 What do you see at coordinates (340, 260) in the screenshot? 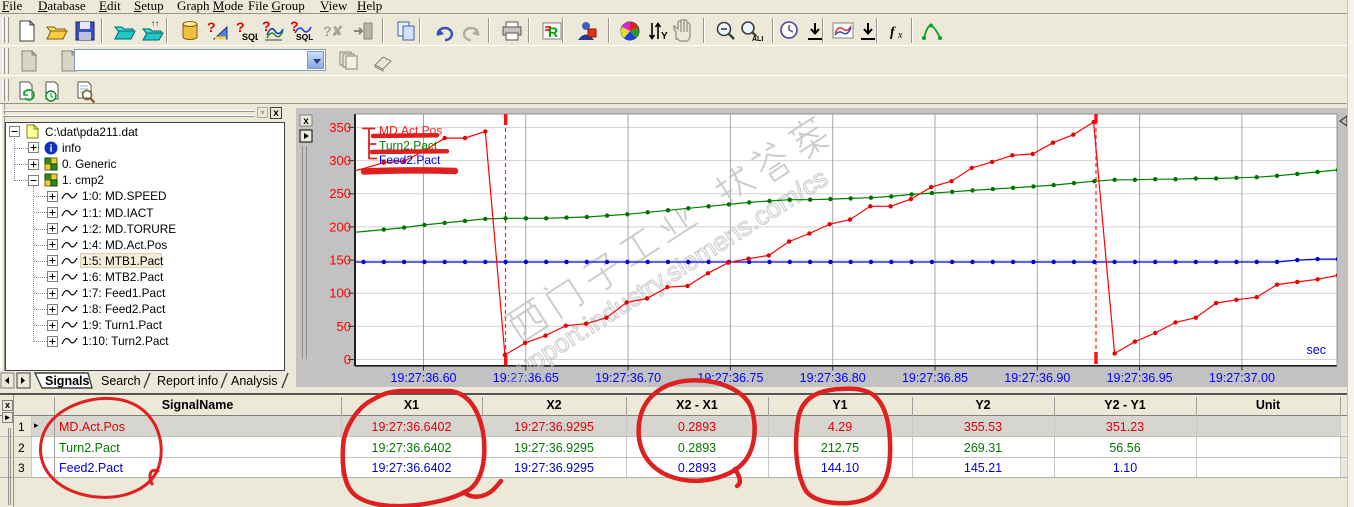
I see `svg-text: 150` at bounding box center [340, 260].